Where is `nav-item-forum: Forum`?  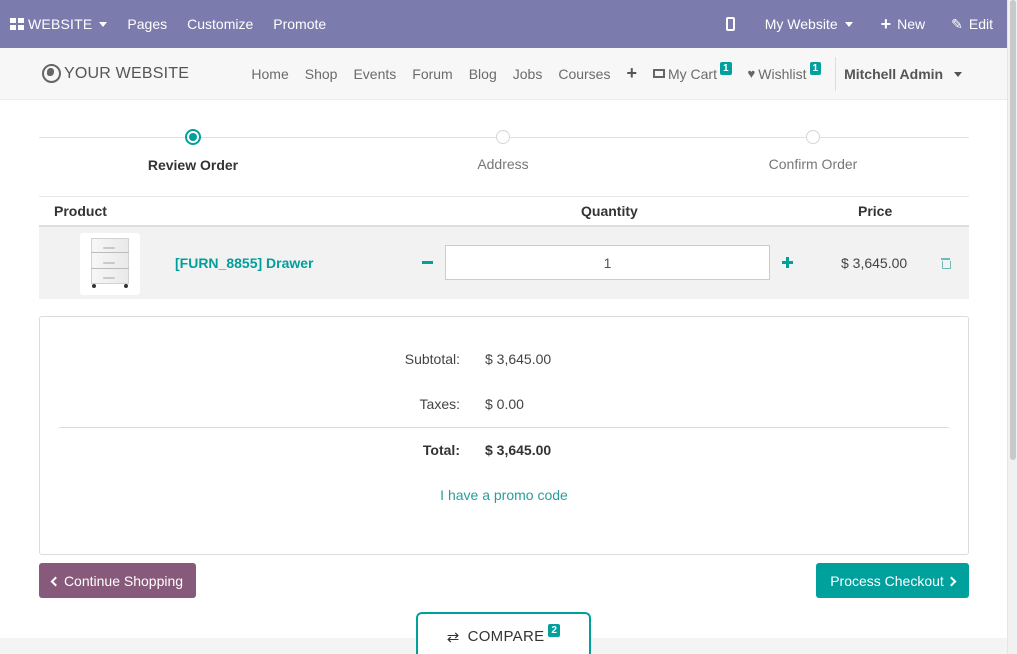 nav-item-forum: Forum is located at coordinates (432, 74).